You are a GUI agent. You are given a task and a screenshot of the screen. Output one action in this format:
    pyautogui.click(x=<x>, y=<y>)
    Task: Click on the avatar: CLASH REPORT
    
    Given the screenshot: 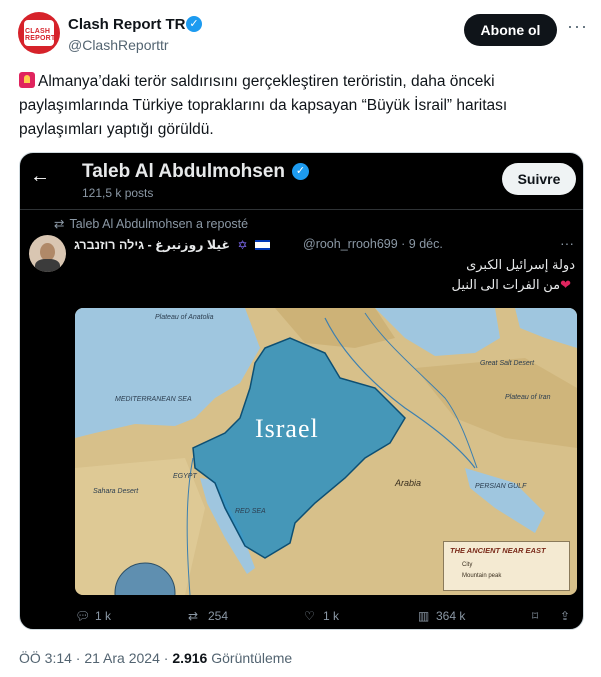 What is the action you would take?
    pyautogui.click(x=39, y=33)
    